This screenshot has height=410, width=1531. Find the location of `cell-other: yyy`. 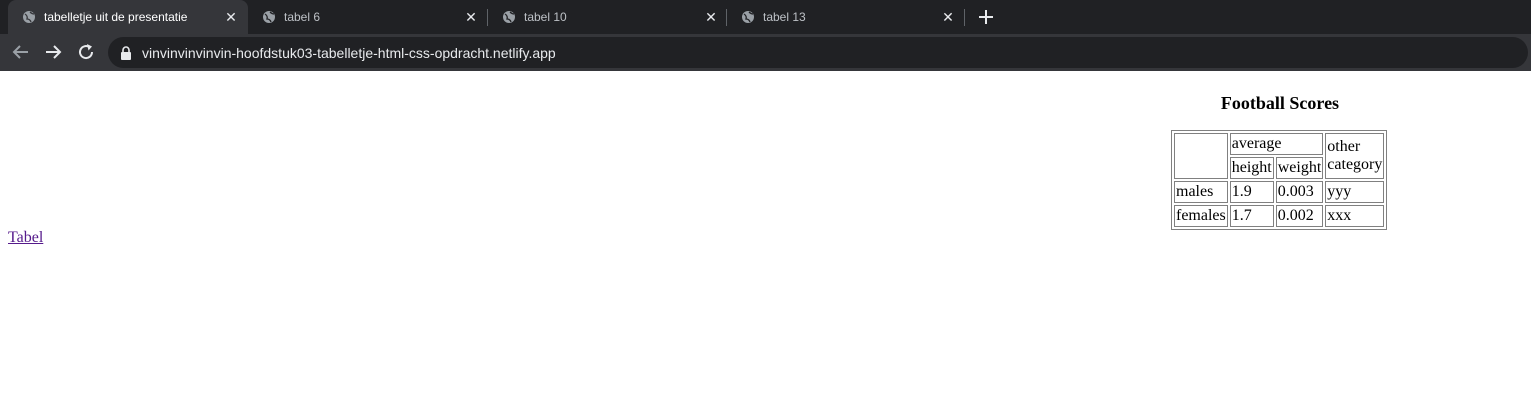

cell-other: yyy is located at coordinates (1355, 192).